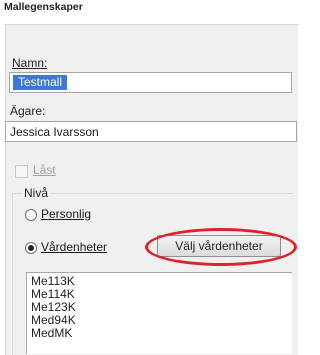  I want to click on locked-checkbox: Låst, so click(55, 171).